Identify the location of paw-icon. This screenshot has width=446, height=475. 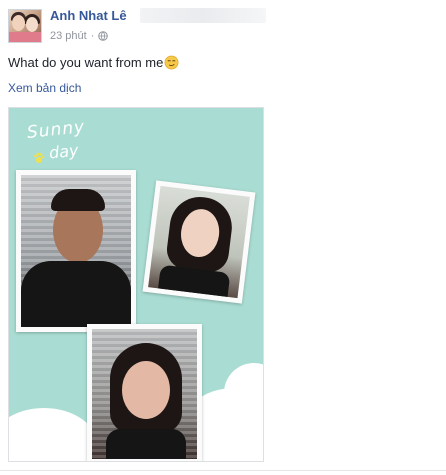
(39, 157).